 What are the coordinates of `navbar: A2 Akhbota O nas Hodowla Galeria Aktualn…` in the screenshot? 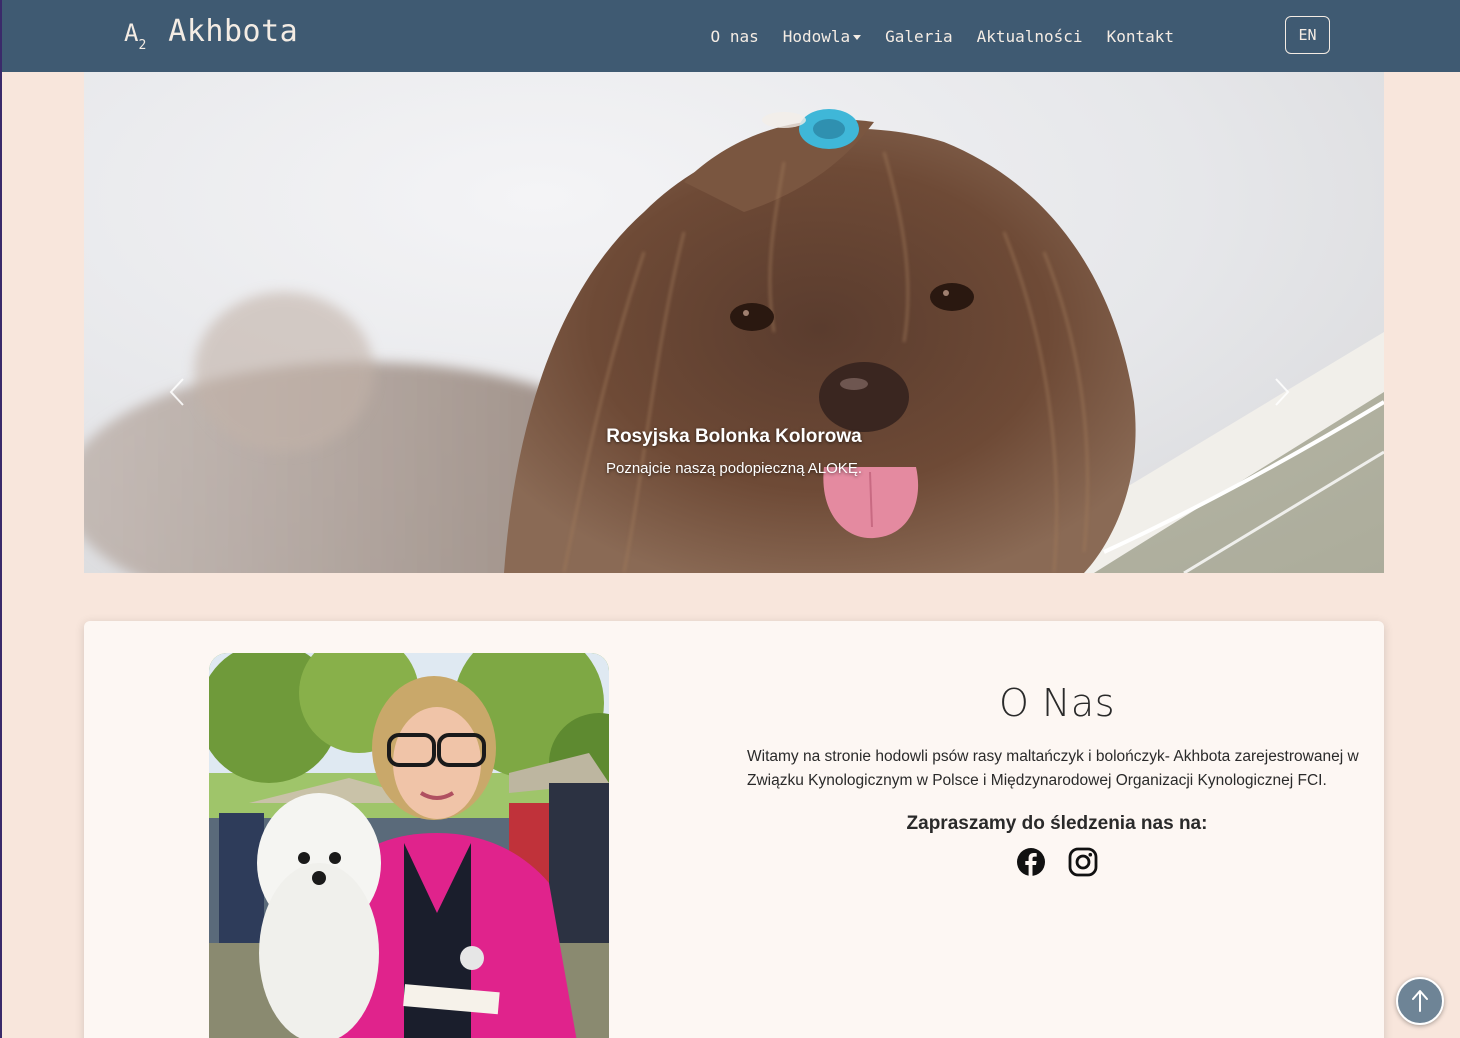 It's located at (731, 36).